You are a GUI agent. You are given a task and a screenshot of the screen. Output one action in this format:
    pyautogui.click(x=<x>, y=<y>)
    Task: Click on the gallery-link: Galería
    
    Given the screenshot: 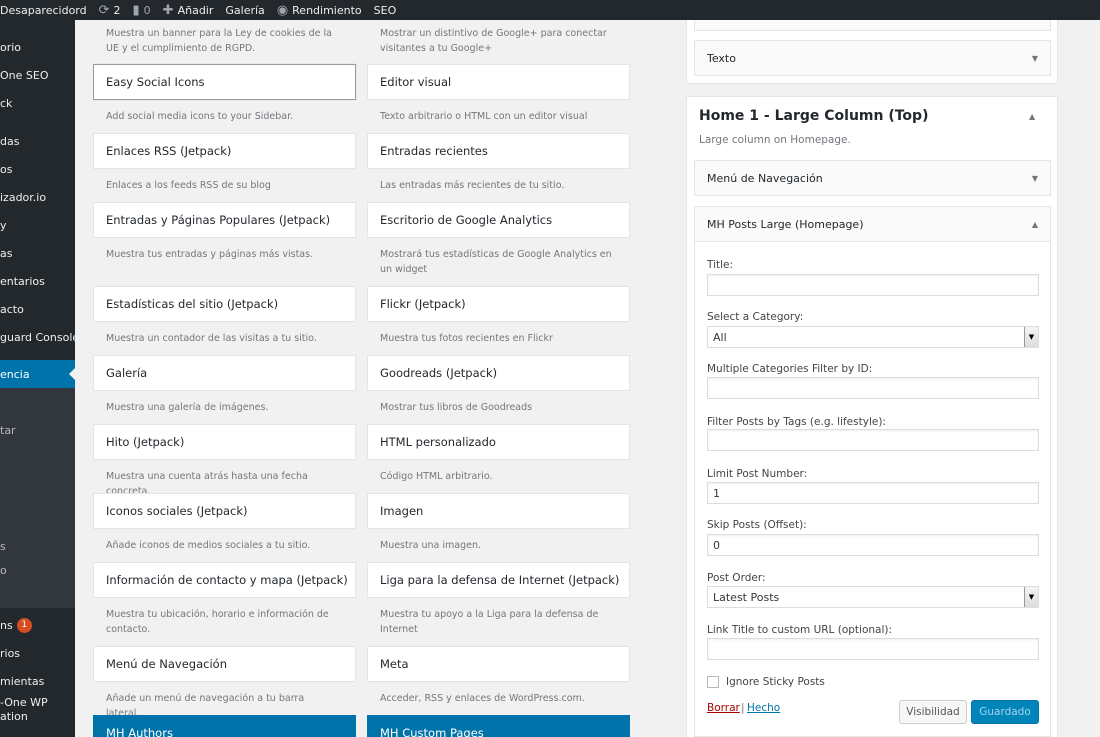 What is the action you would take?
    pyautogui.click(x=244, y=10)
    